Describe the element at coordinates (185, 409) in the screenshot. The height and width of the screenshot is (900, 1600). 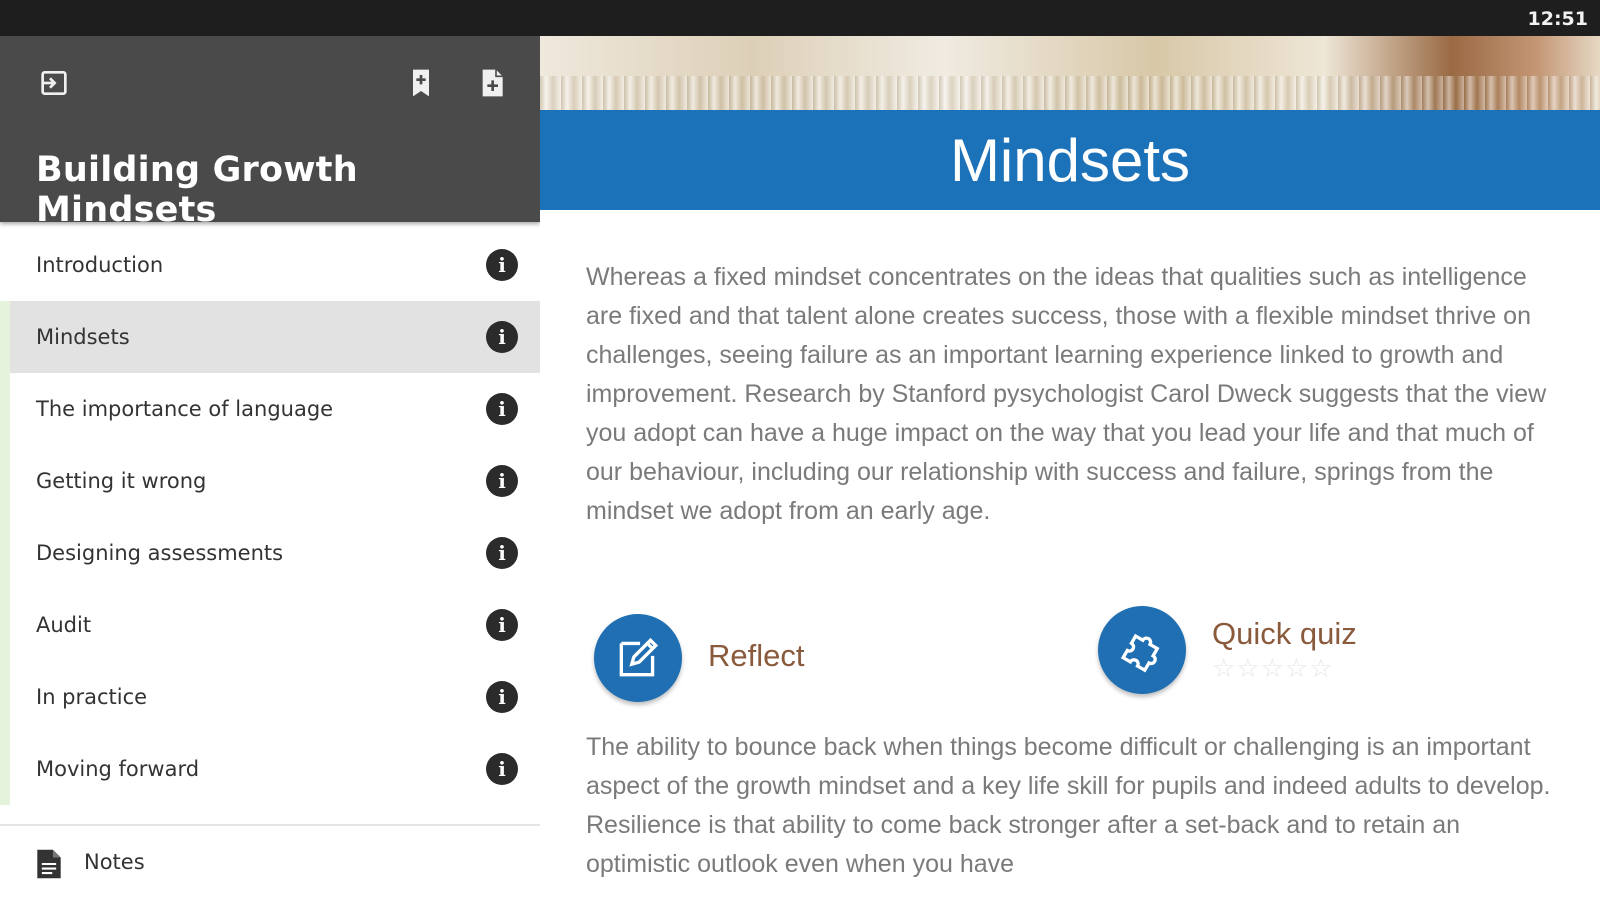
I see `menu-item-label: The importance of language` at that location.